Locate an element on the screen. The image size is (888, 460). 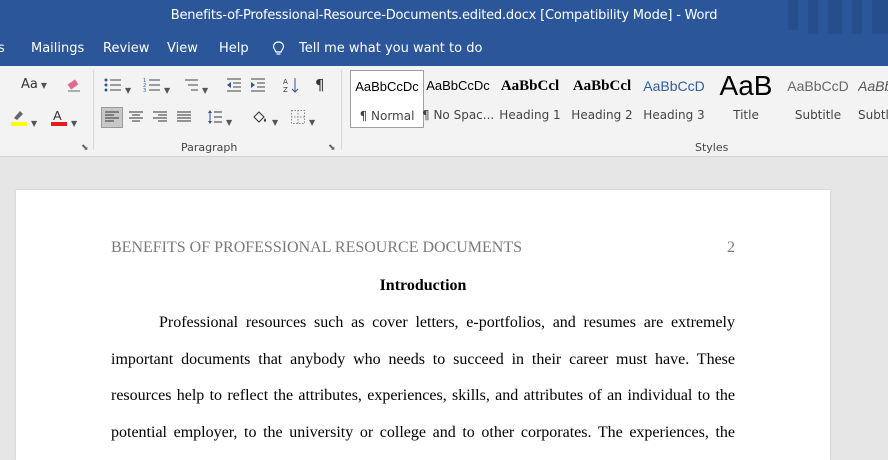
font-color-icon: A ▼ is located at coordinates (63, 120).